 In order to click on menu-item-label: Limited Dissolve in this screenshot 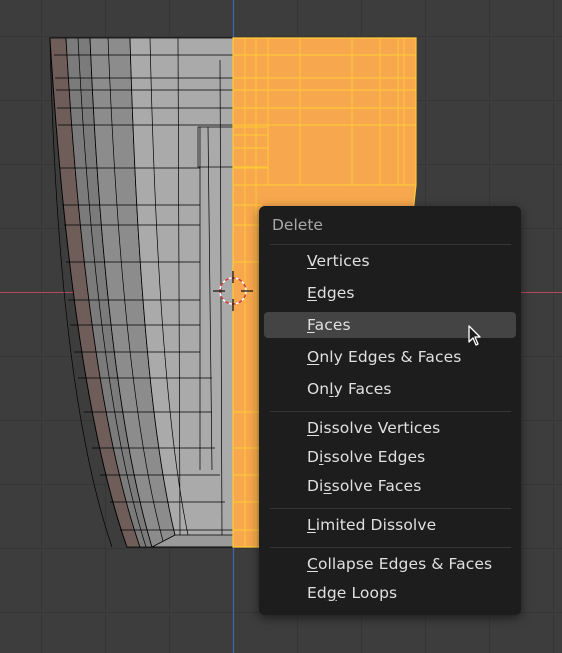, I will do `click(372, 525)`.